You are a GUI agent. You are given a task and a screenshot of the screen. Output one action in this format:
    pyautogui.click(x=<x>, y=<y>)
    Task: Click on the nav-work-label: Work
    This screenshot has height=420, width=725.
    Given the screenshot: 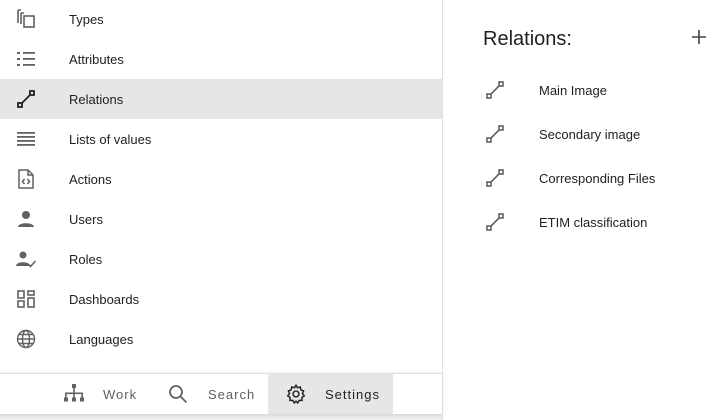 What is the action you would take?
    pyautogui.click(x=120, y=394)
    